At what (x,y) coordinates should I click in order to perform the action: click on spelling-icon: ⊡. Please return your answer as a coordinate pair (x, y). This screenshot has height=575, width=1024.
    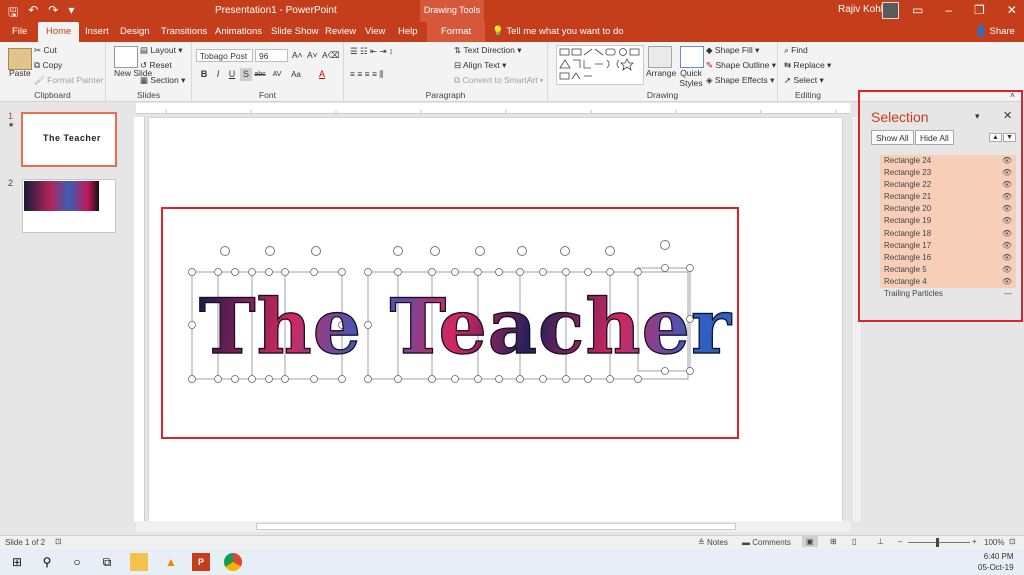
    Looking at the image, I should click on (58, 541).